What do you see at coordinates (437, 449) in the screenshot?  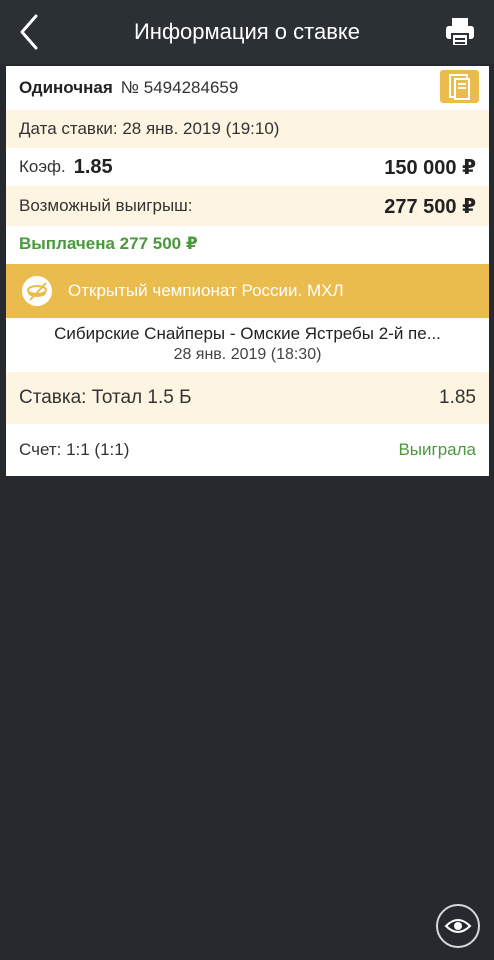 I see `result-status: Выиграла` at bounding box center [437, 449].